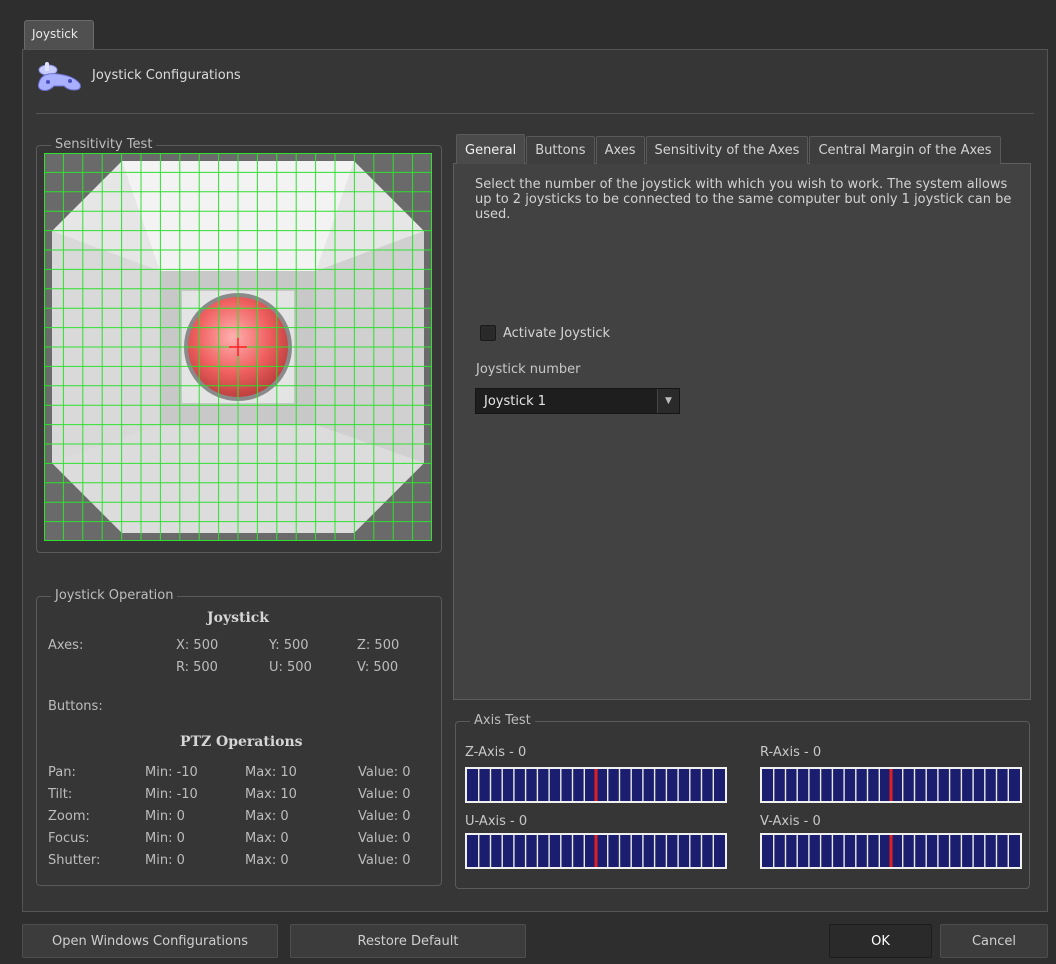 The width and height of the screenshot is (1056, 964). Describe the element at coordinates (577, 401) in the screenshot. I see `joystick-number-select: Joystick 1 ▼` at that location.